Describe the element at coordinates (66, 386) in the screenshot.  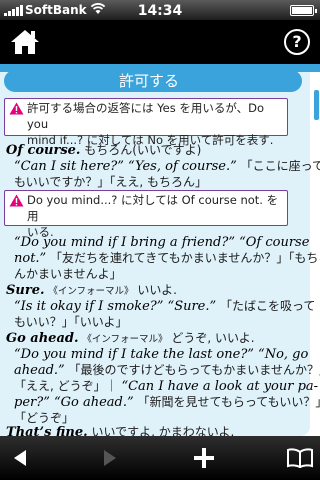
I see `example-japanese: 「ええ, どうぞ」｜` at that location.